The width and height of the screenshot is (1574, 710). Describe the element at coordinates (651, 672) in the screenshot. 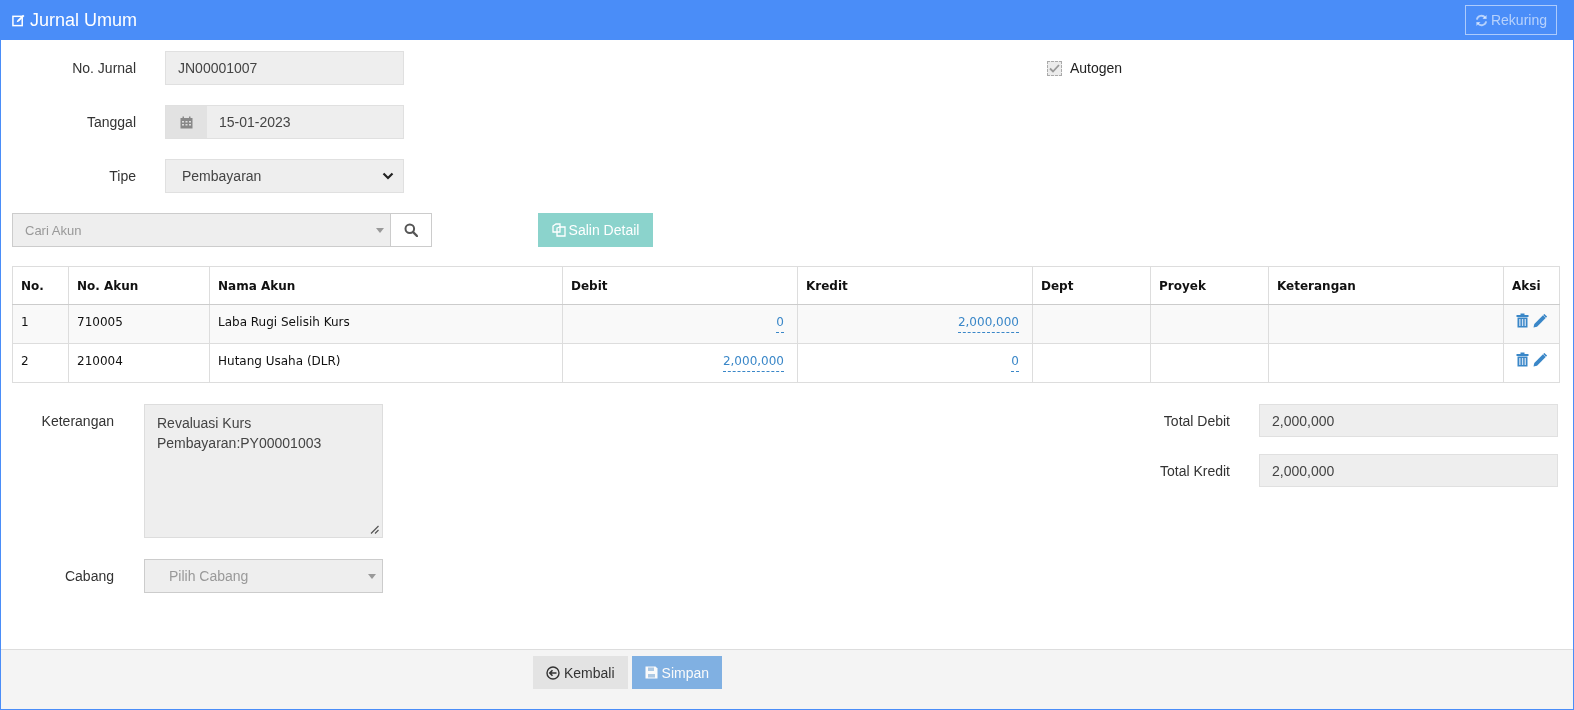

I see `floppy-icon` at that location.